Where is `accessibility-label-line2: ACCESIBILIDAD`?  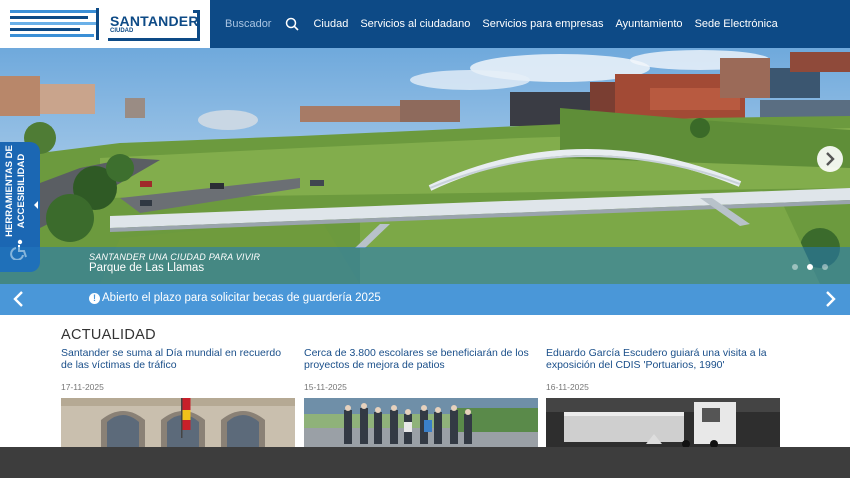
accessibility-label-line2: ACCESIBILIDAD is located at coordinates (21, 191).